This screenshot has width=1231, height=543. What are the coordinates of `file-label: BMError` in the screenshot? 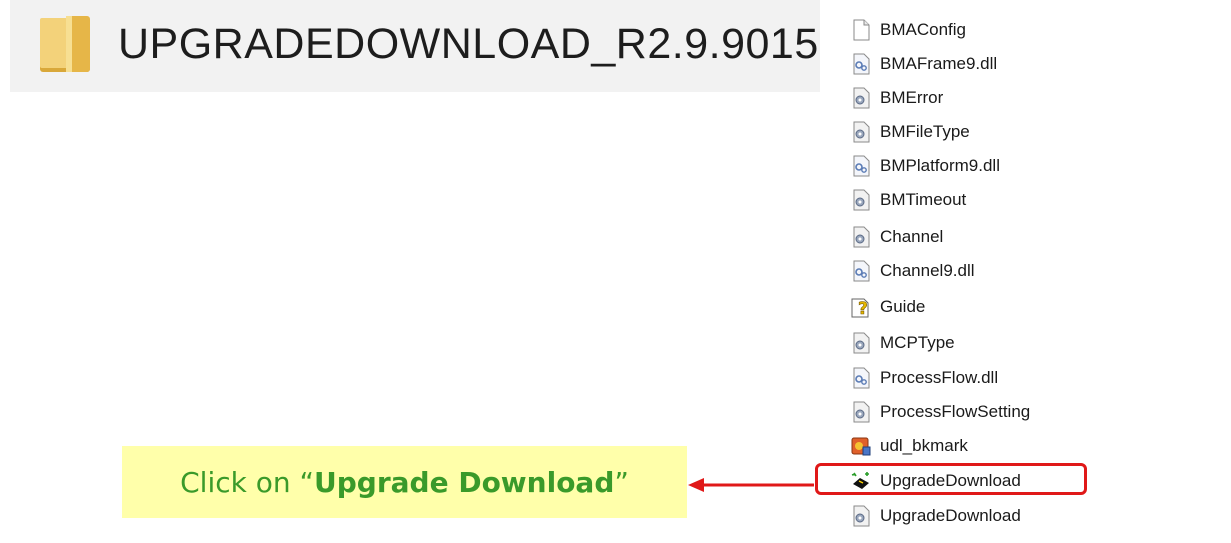 It's located at (912, 97).